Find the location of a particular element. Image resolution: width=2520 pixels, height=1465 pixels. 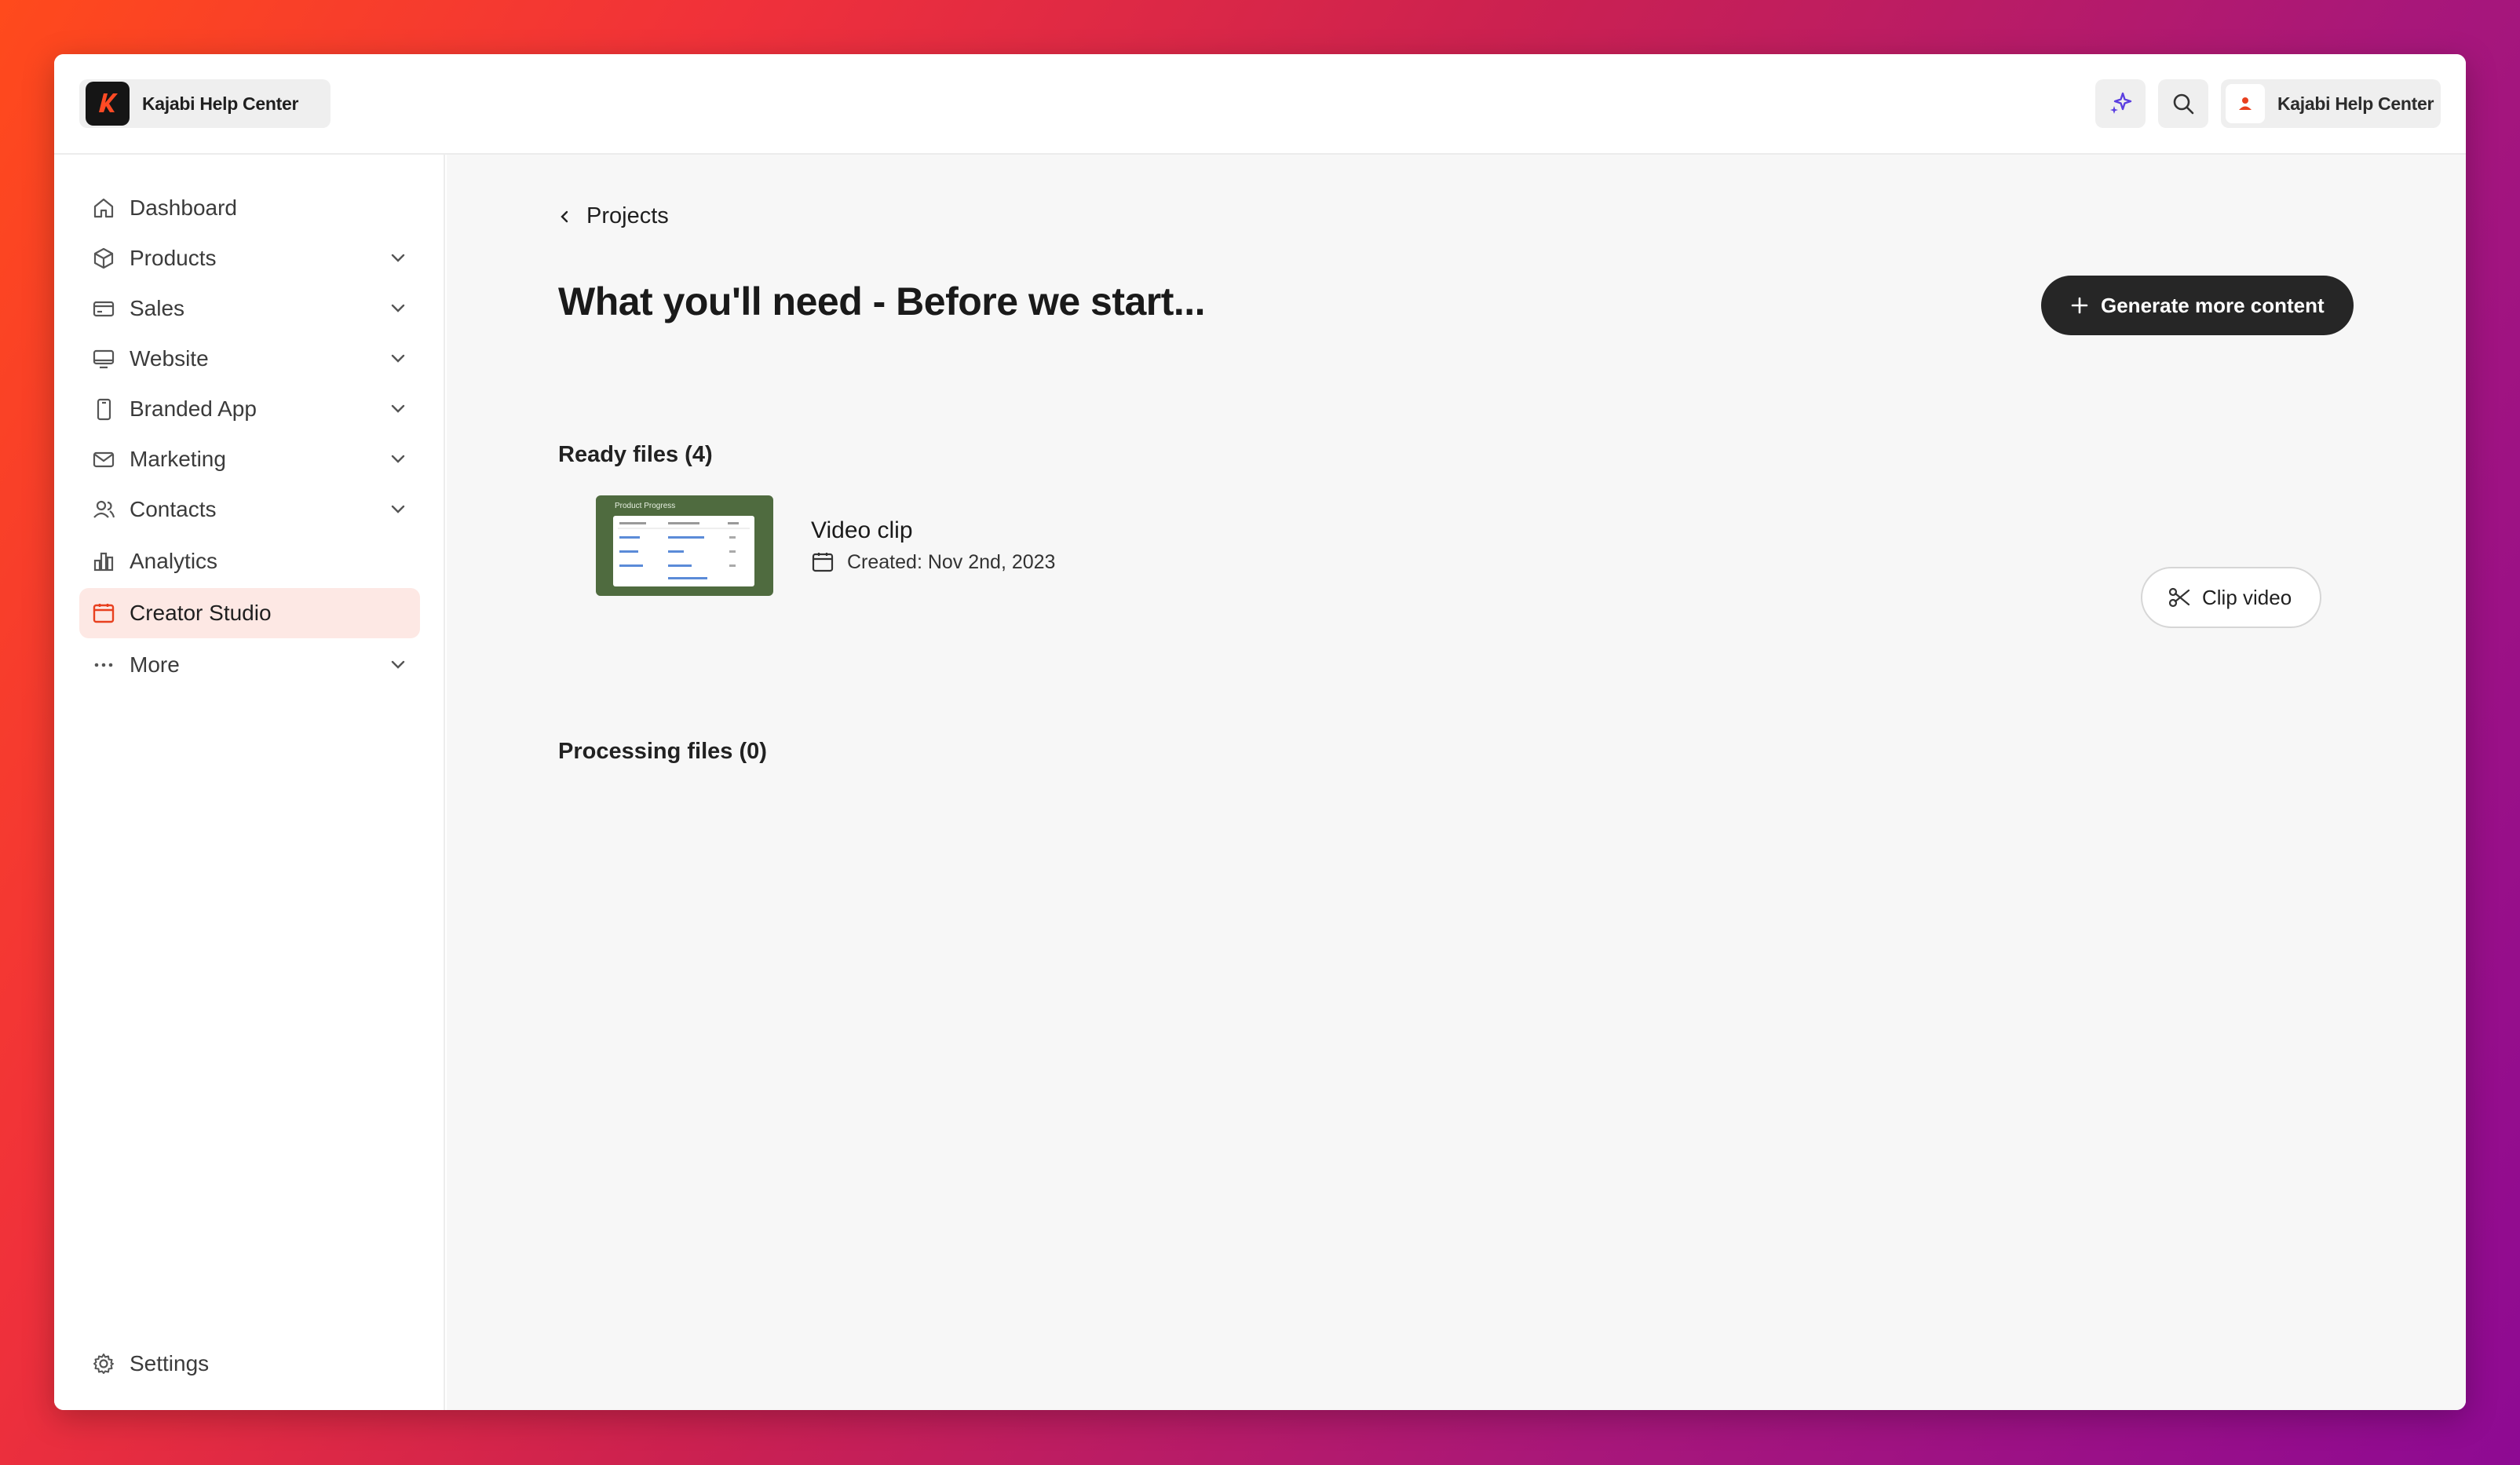

sidebar-item-website: Website is located at coordinates (249, 359).